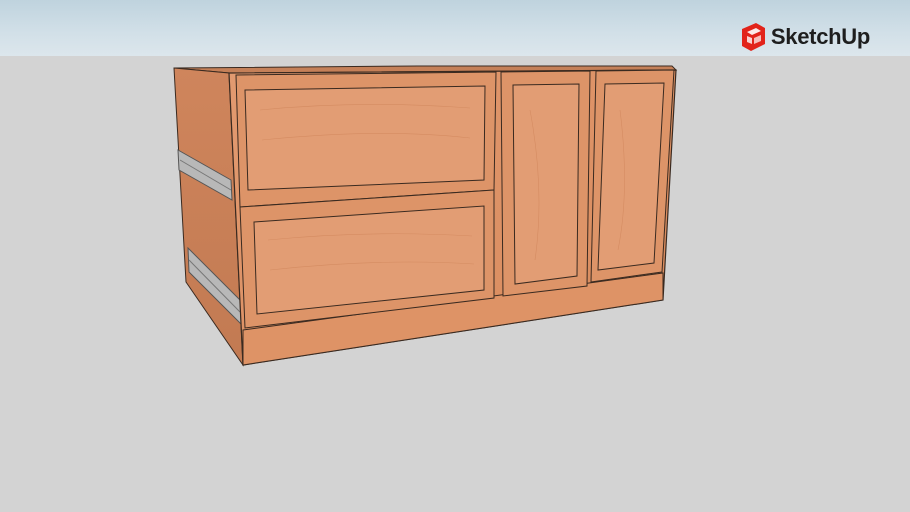  What do you see at coordinates (546, 184) in the screenshot?
I see `left-door-panel` at bounding box center [546, 184].